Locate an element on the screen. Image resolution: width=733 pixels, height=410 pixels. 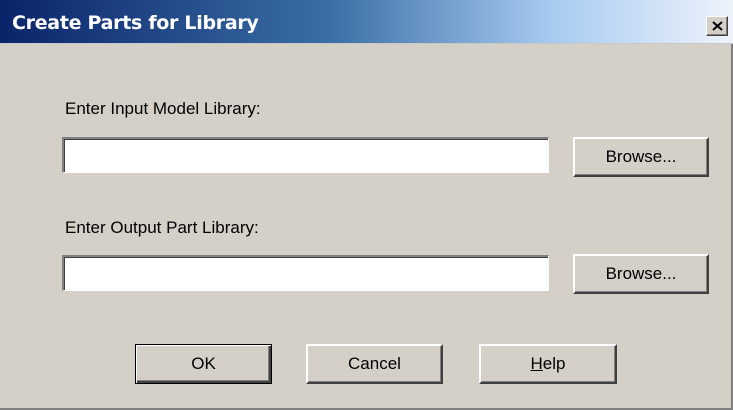
close-icon is located at coordinates (717, 26).